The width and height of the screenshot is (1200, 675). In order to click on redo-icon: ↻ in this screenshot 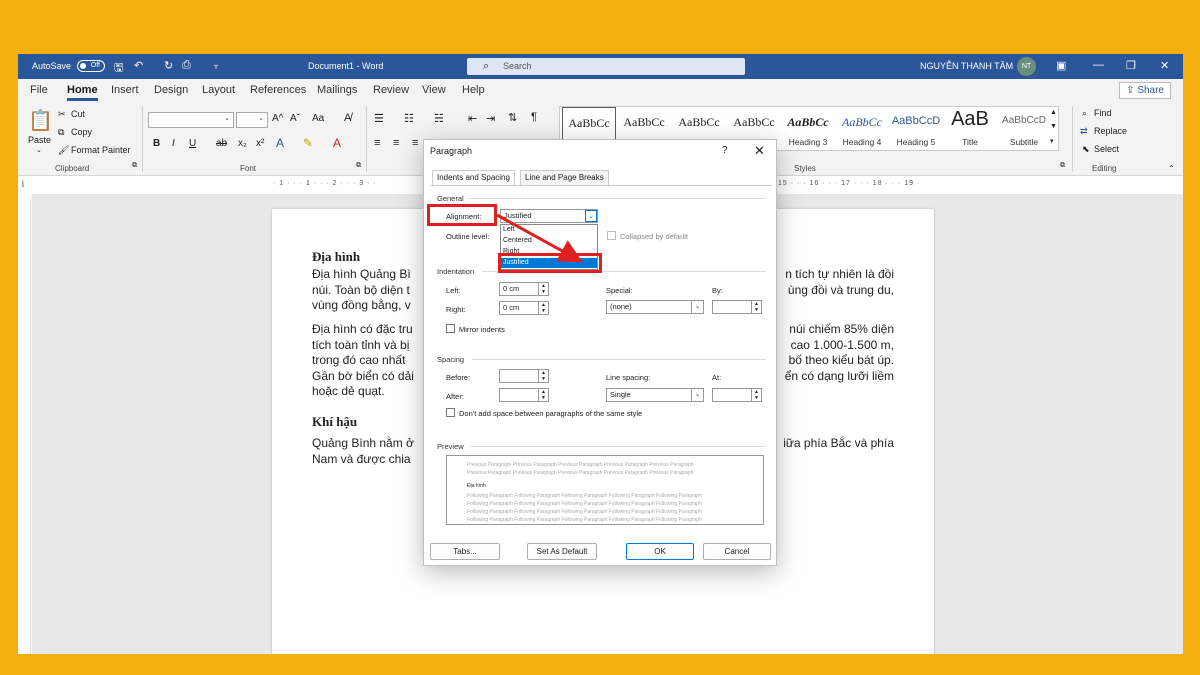, I will do `click(168, 65)`.